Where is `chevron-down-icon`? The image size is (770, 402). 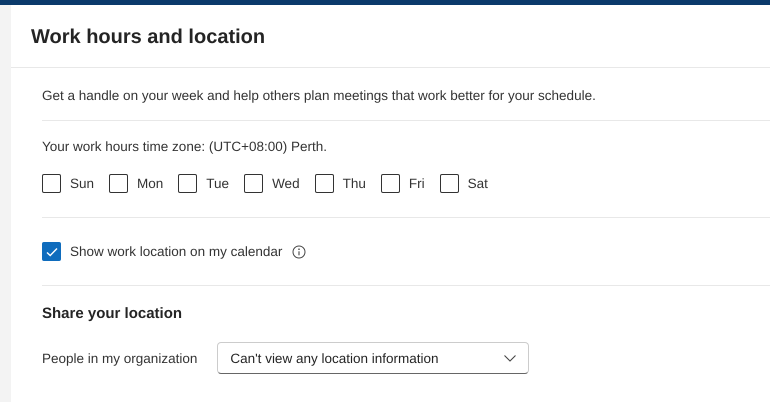 chevron-down-icon is located at coordinates (510, 358).